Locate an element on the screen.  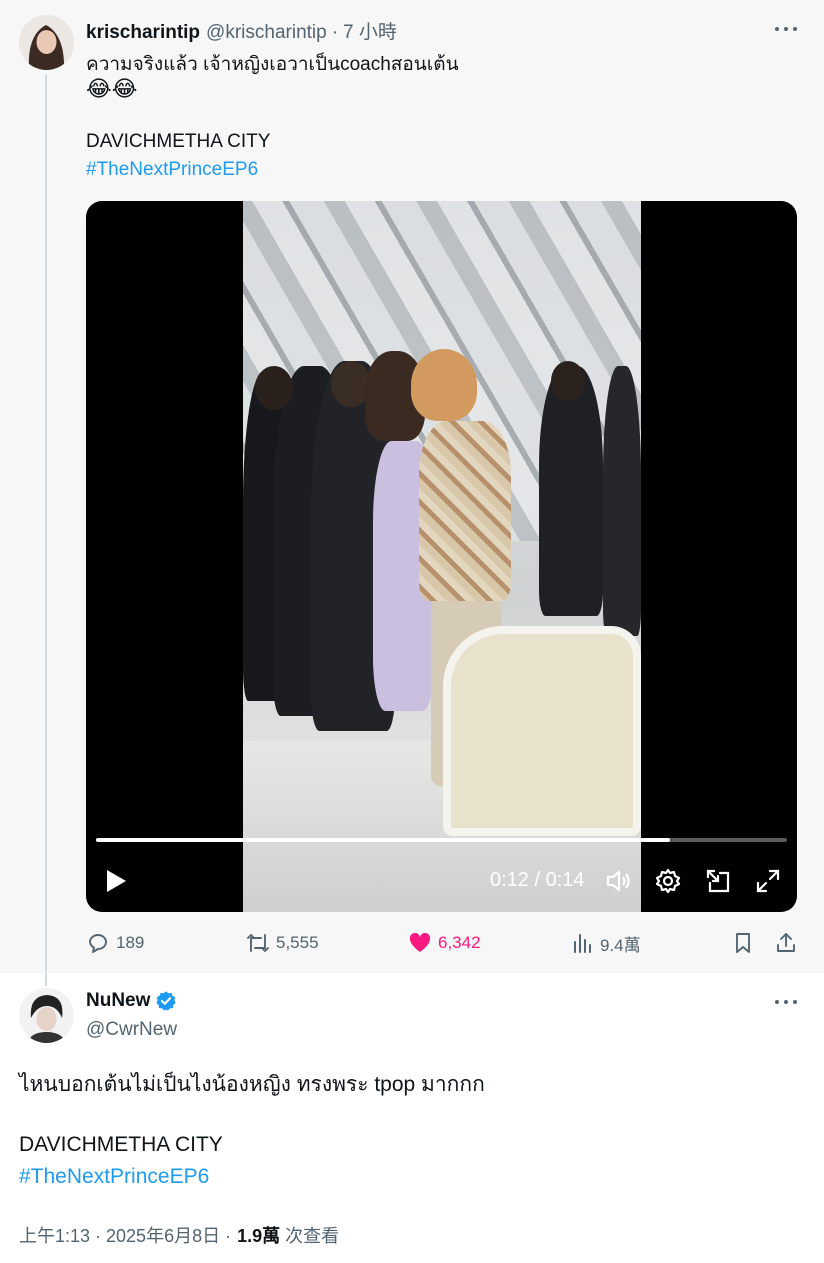
share-button is located at coordinates (789, 943).